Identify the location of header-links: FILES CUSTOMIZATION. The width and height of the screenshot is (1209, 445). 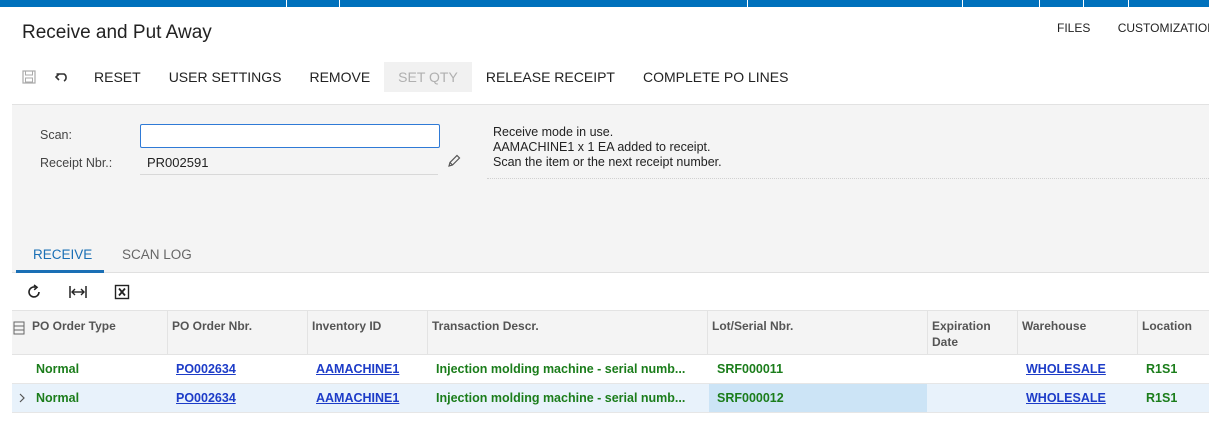
(1133, 28).